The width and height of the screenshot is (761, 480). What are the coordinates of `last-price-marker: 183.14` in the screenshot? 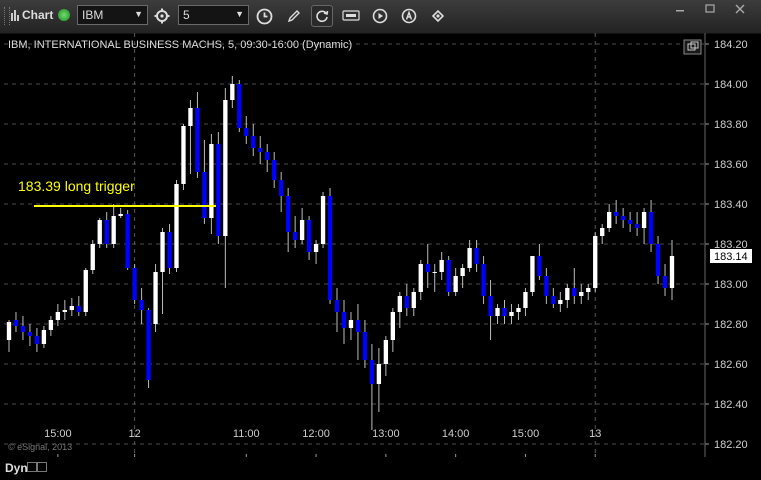 It's located at (731, 256).